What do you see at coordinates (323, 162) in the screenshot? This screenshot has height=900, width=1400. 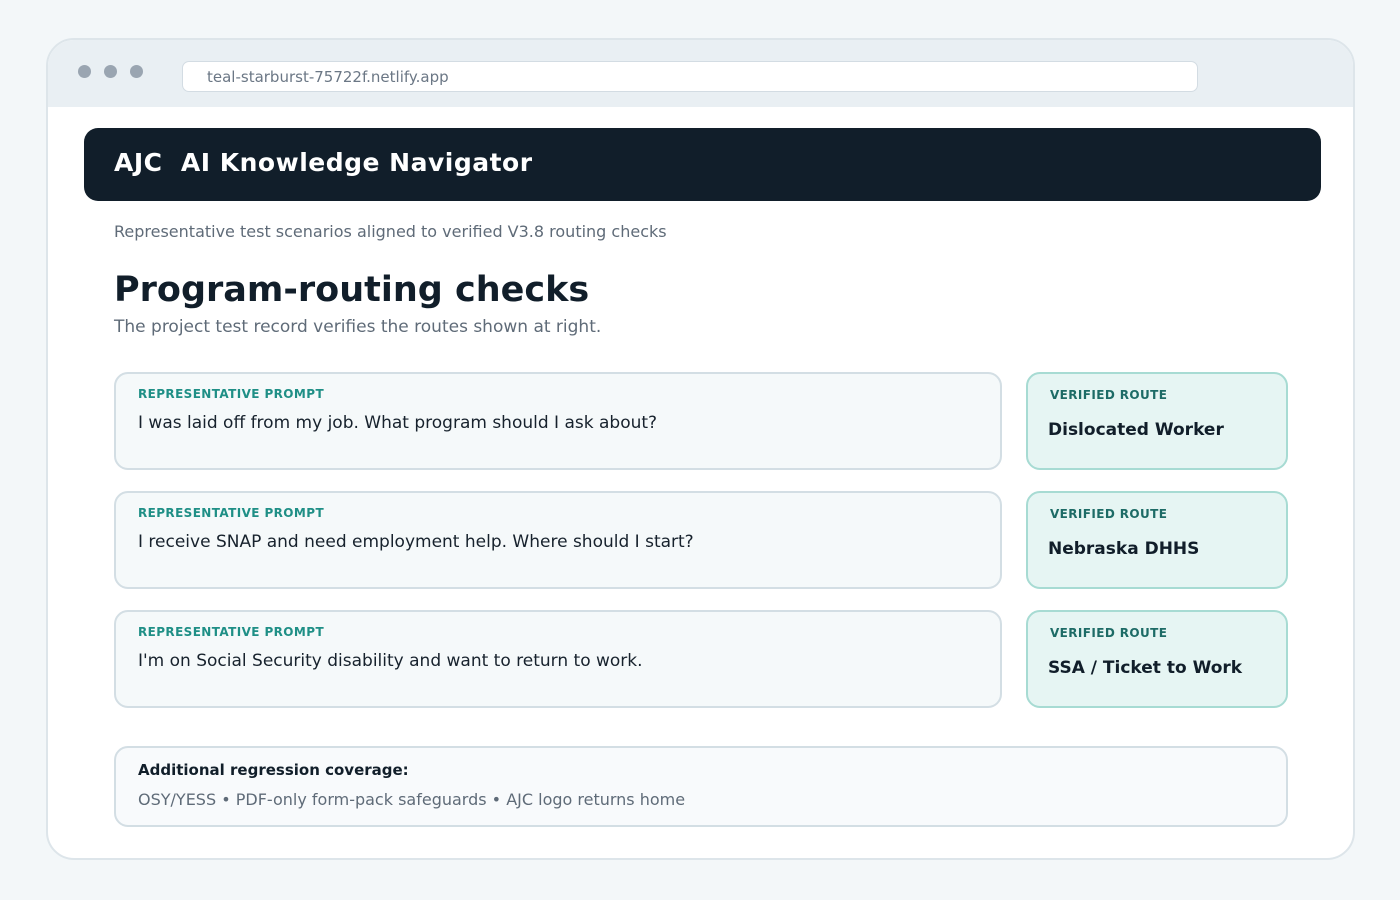 I see `brand-logo-link: AJC AI Knowledge Navigator` at bounding box center [323, 162].